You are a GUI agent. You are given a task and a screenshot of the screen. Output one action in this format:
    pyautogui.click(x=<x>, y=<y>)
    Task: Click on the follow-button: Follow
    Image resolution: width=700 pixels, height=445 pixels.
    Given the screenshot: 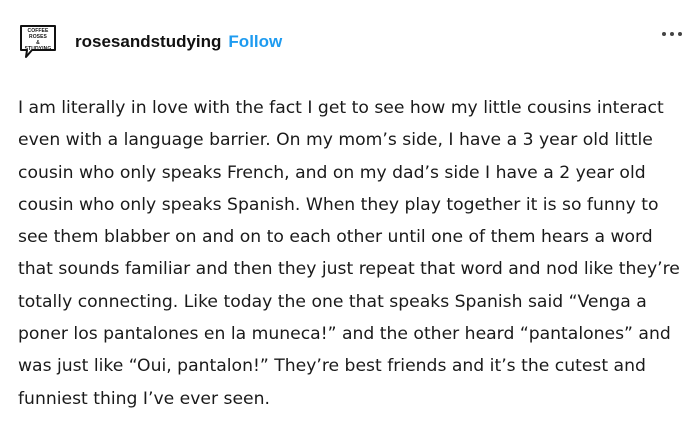 What is the action you would take?
    pyautogui.click(x=255, y=42)
    